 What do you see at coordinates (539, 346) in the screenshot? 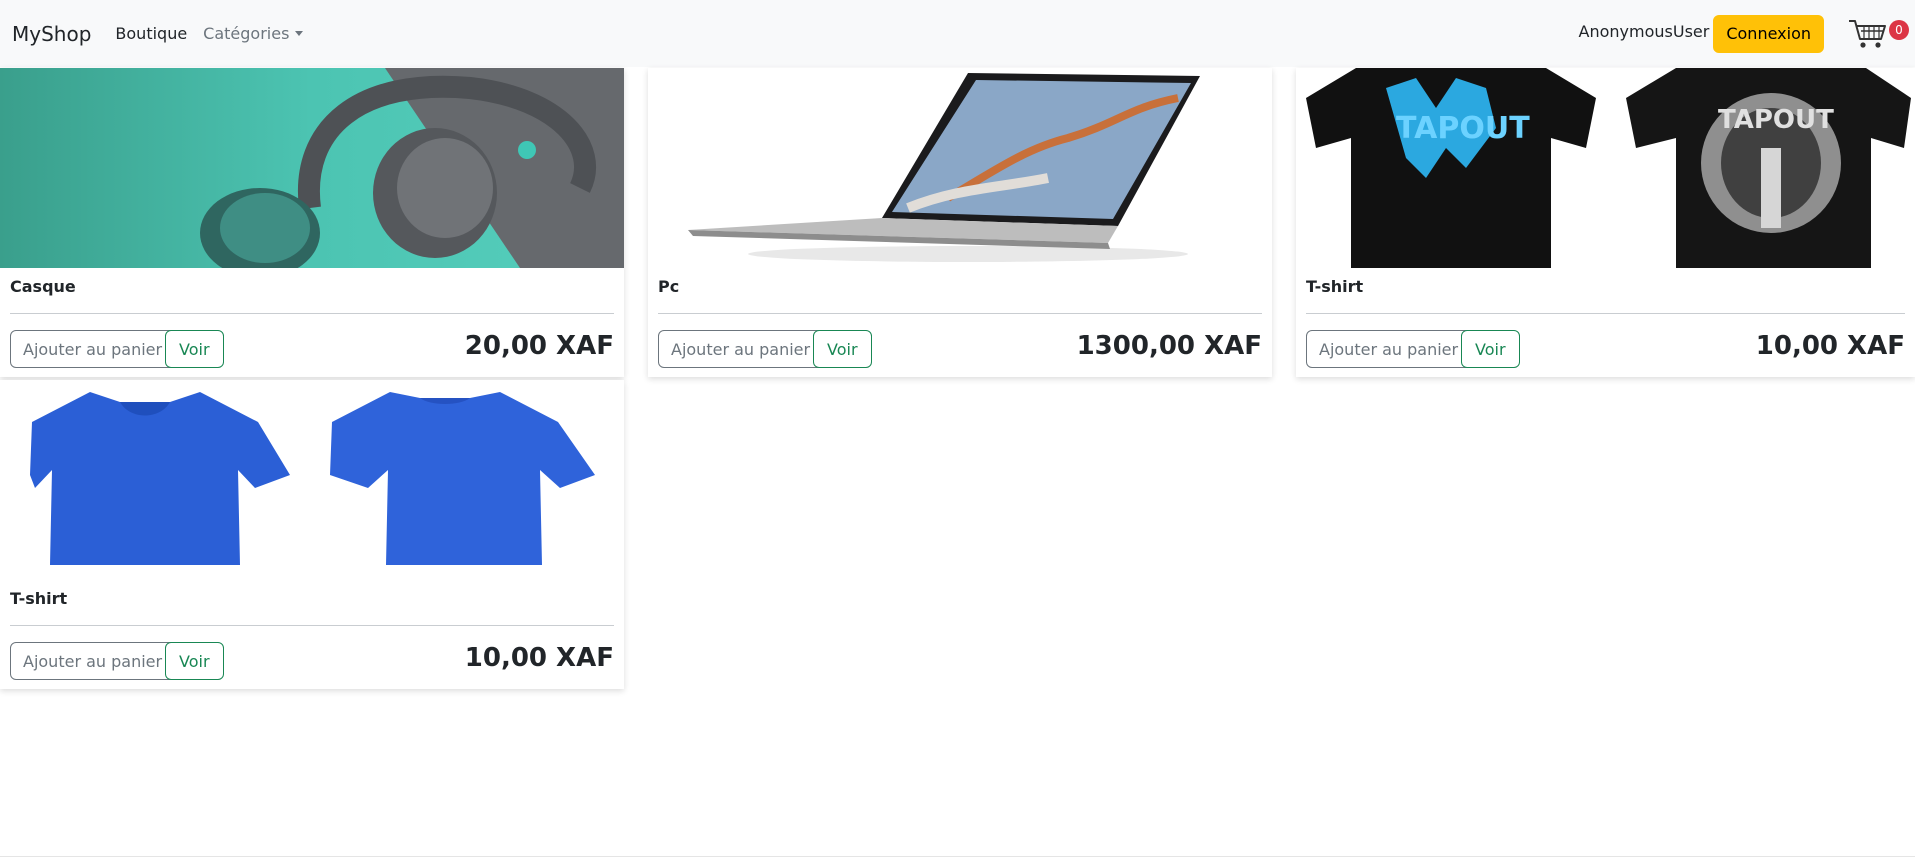
I see `product-price: 20,00 XAF` at bounding box center [539, 346].